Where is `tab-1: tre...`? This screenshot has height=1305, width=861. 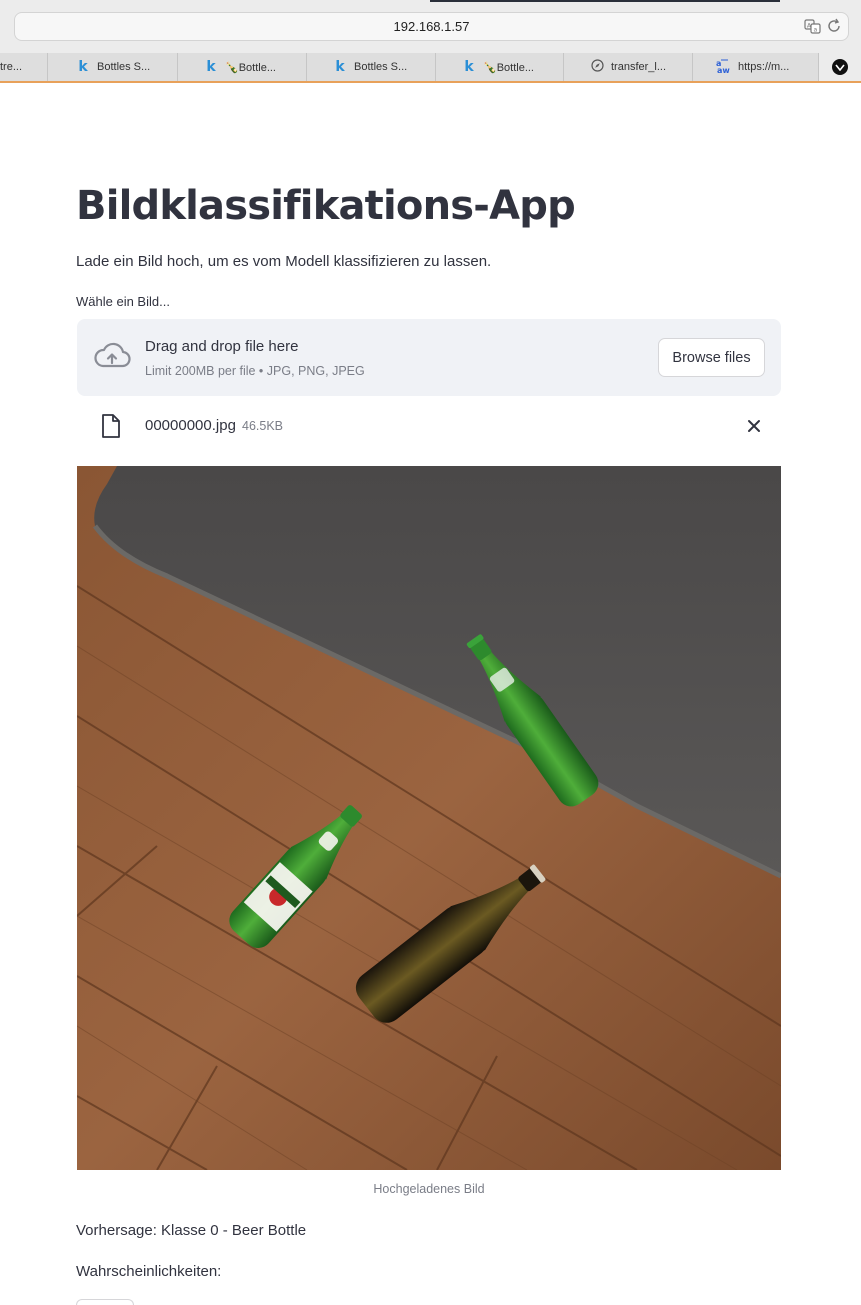 tab-1: tre... is located at coordinates (24, 67).